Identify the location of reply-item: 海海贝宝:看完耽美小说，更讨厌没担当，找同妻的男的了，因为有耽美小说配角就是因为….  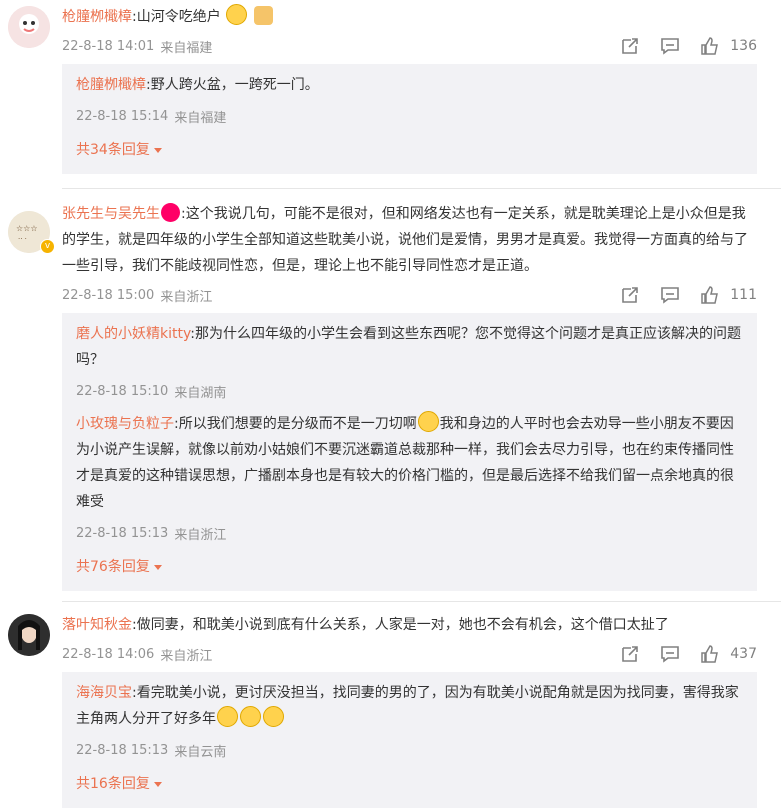
(409, 721).